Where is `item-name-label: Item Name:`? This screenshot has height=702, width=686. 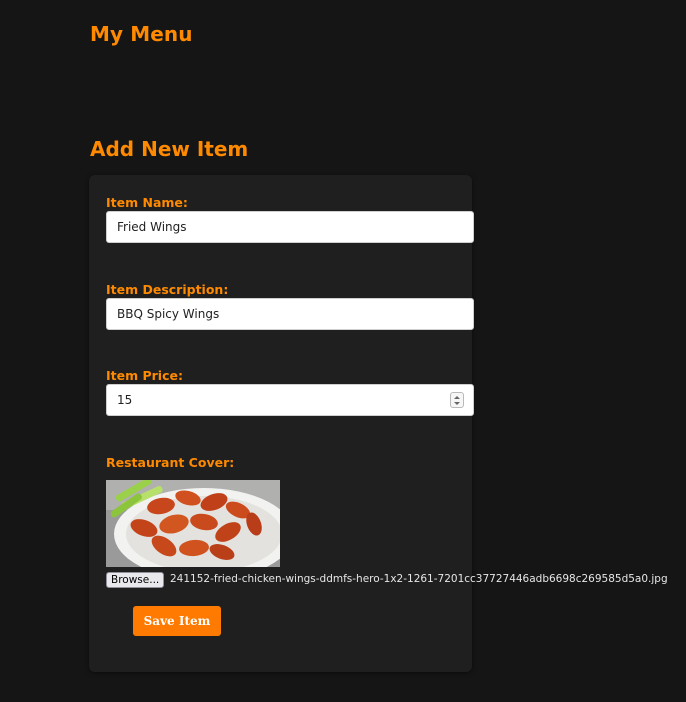
item-name-label: Item Name: is located at coordinates (147, 202).